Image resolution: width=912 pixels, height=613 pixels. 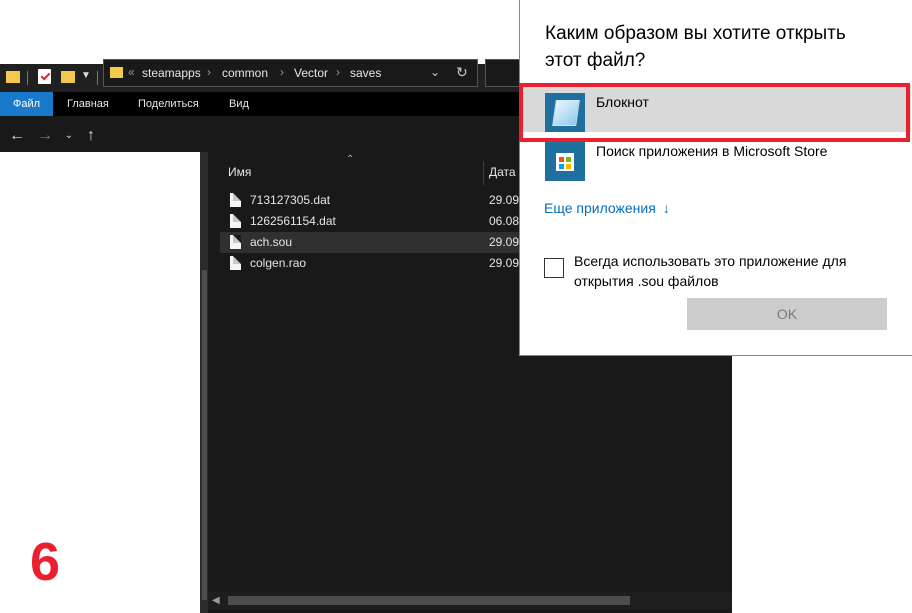 I want to click on sort-ascending-icon: ⌃, so click(x=350, y=159).